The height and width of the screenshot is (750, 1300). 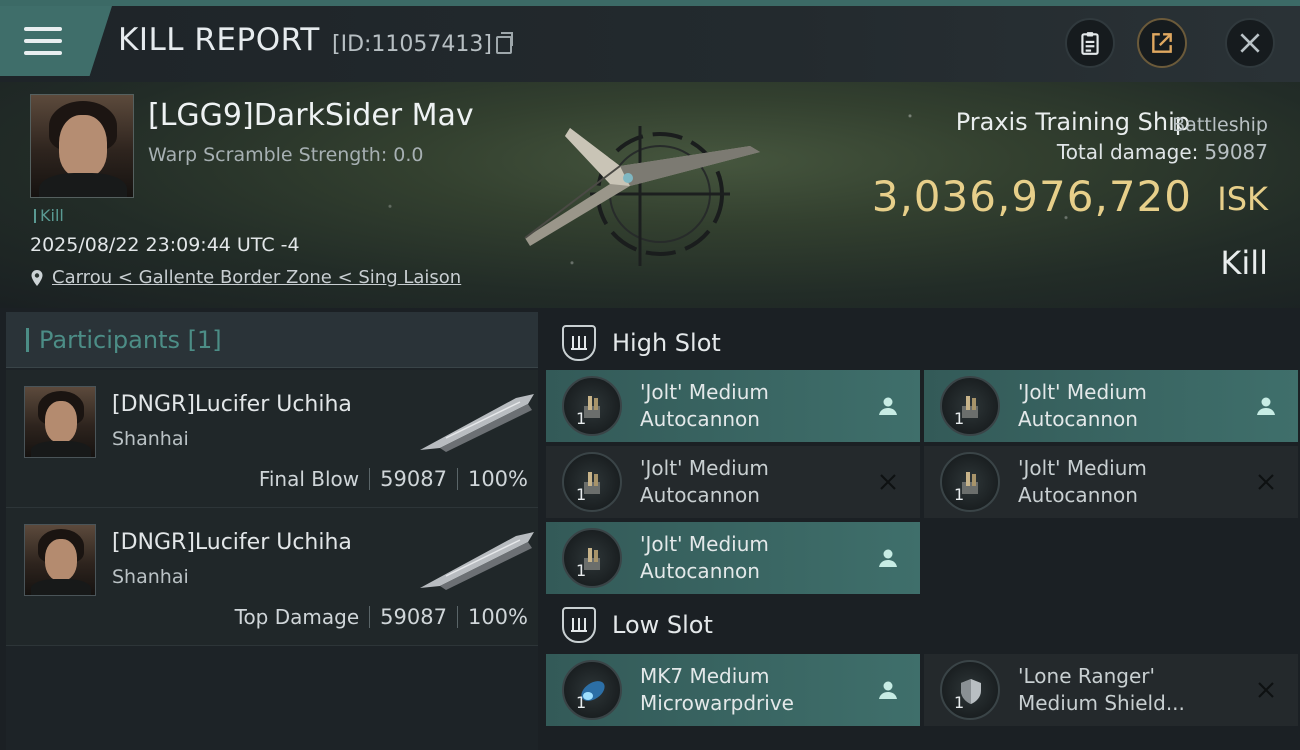 I want to click on high-slot-title: High Slot, so click(x=666, y=343).